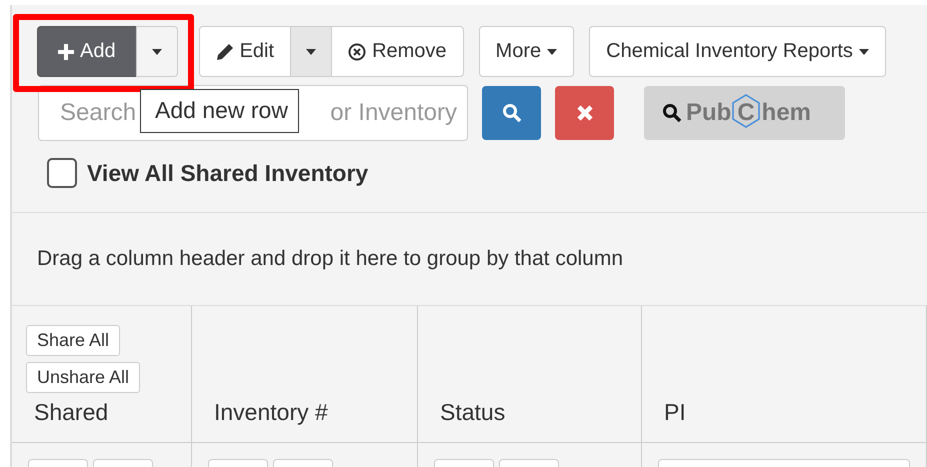 This screenshot has width=927, height=467. What do you see at coordinates (330, 259) in the screenshot?
I see `group-panel-hint: Drag a column header and drop it here to group by that column` at bounding box center [330, 259].